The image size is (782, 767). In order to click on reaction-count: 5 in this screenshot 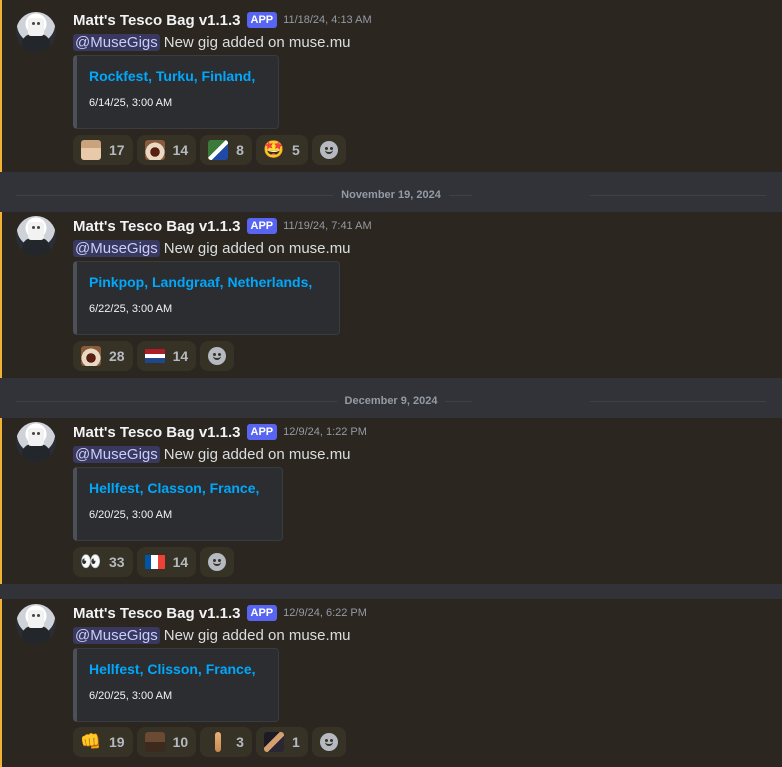, I will do `click(295, 150)`.